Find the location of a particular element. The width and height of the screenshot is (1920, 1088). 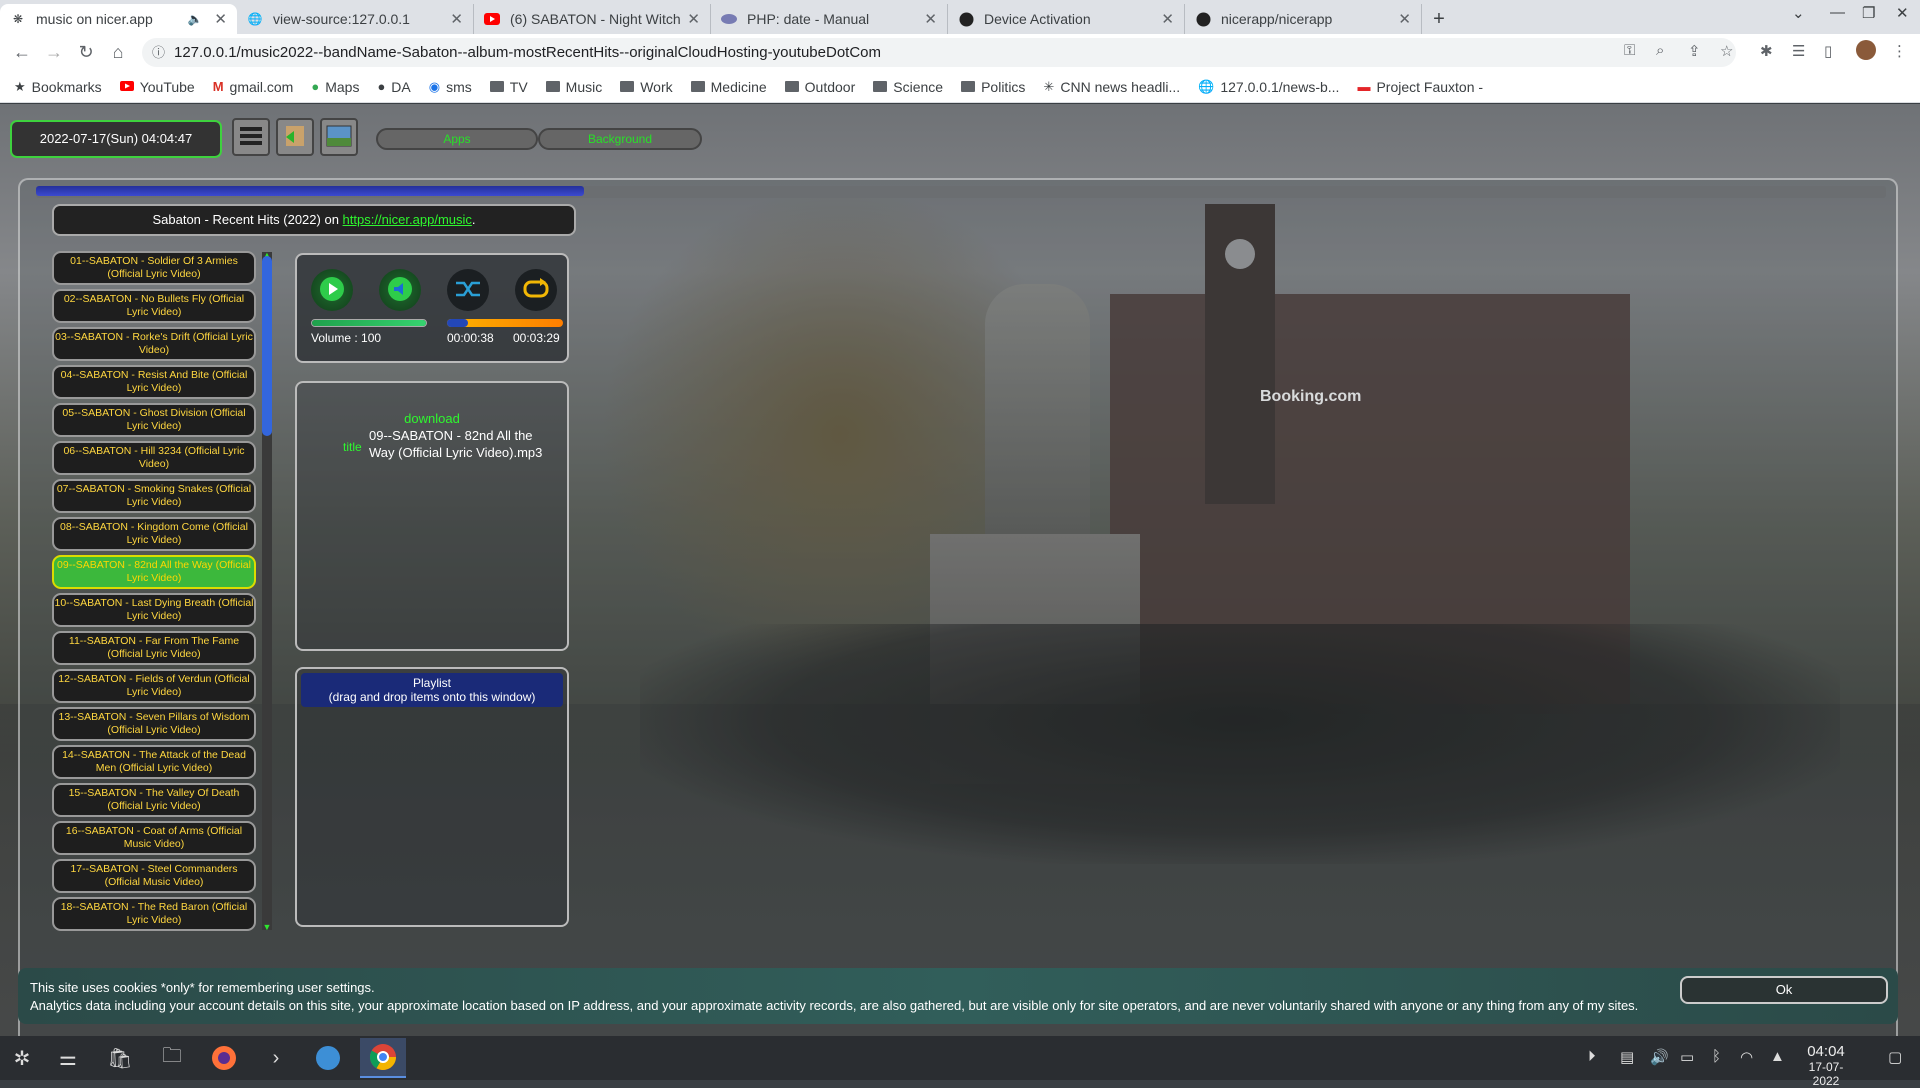

bookmark-sms: ◉ sms is located at coordinates (450, 87).